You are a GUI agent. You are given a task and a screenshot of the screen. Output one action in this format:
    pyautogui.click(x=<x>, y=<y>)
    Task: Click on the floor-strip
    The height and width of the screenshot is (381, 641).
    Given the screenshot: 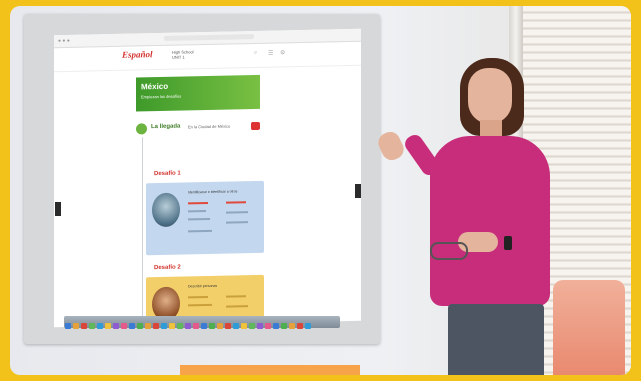 What is the action you would take?
    pyautogui.click(x=270, y=370)
    